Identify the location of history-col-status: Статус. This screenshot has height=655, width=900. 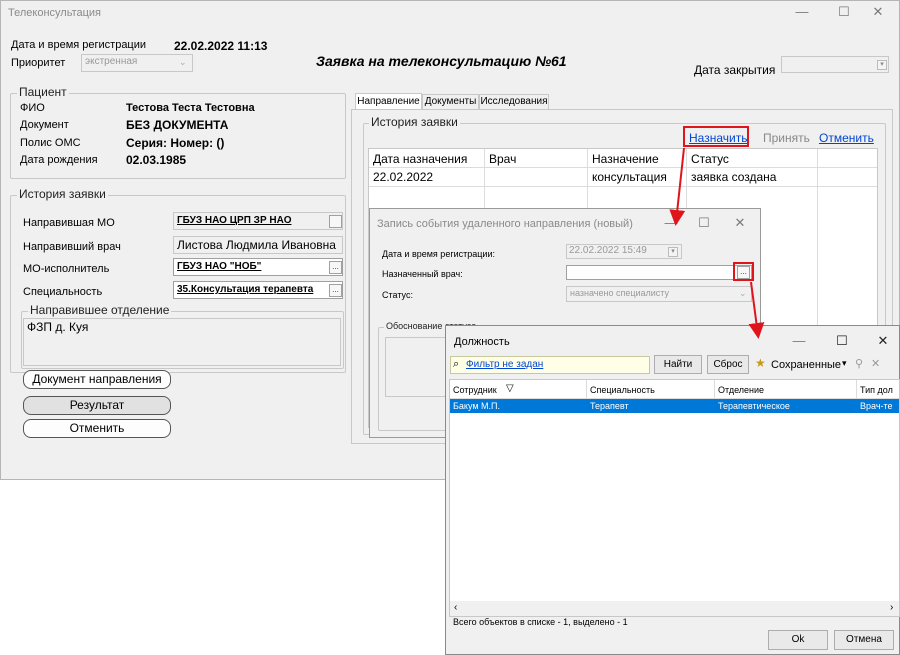
(710, 159).